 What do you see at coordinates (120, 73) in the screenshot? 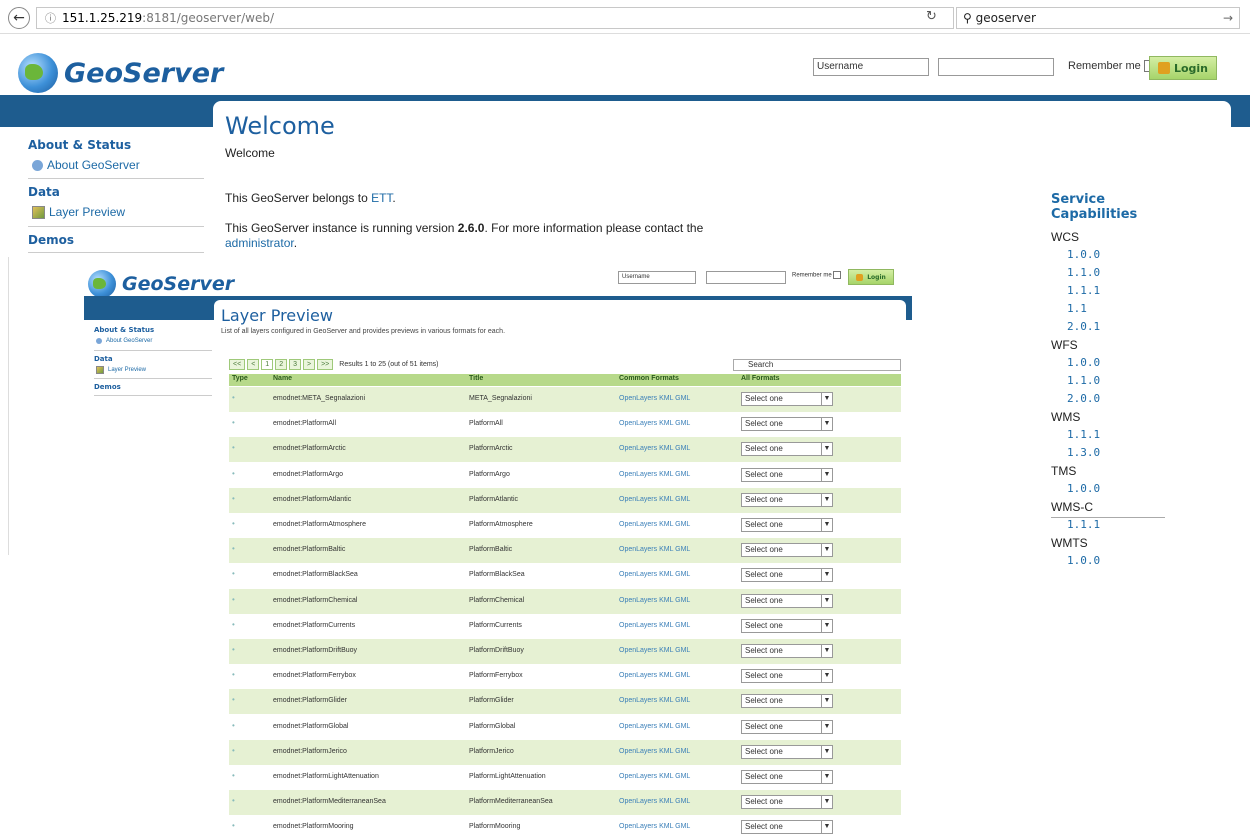
I see `geoserver-logo: GeoServer` at bounding box center [120, 73].